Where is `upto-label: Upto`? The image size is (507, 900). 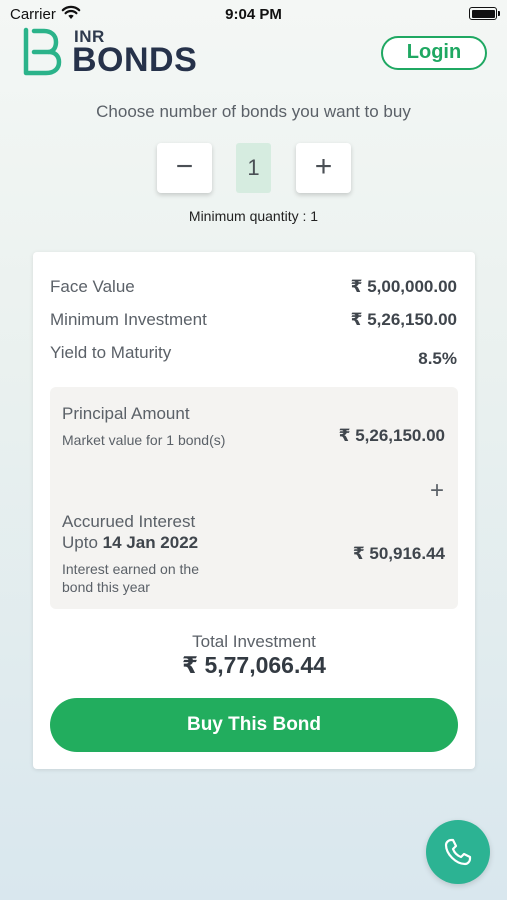
upto-label: Upto is located at coordinates (80, 542).